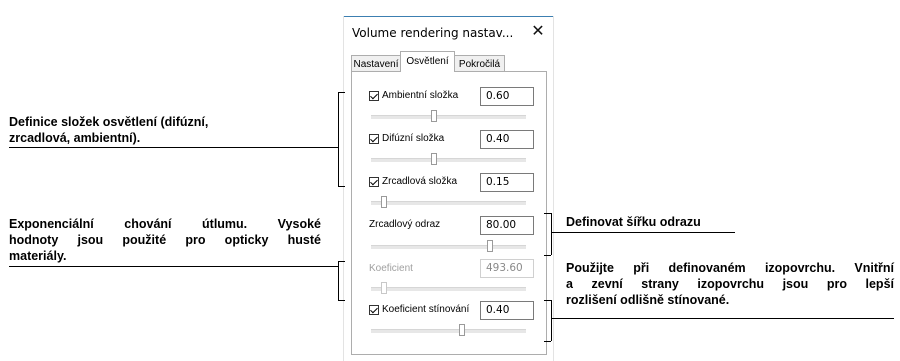  What do you see at coordinates (507, 268) in the screenshot?
I see `coefficient-value-field: 493.60` at bounding box center [507, 268].